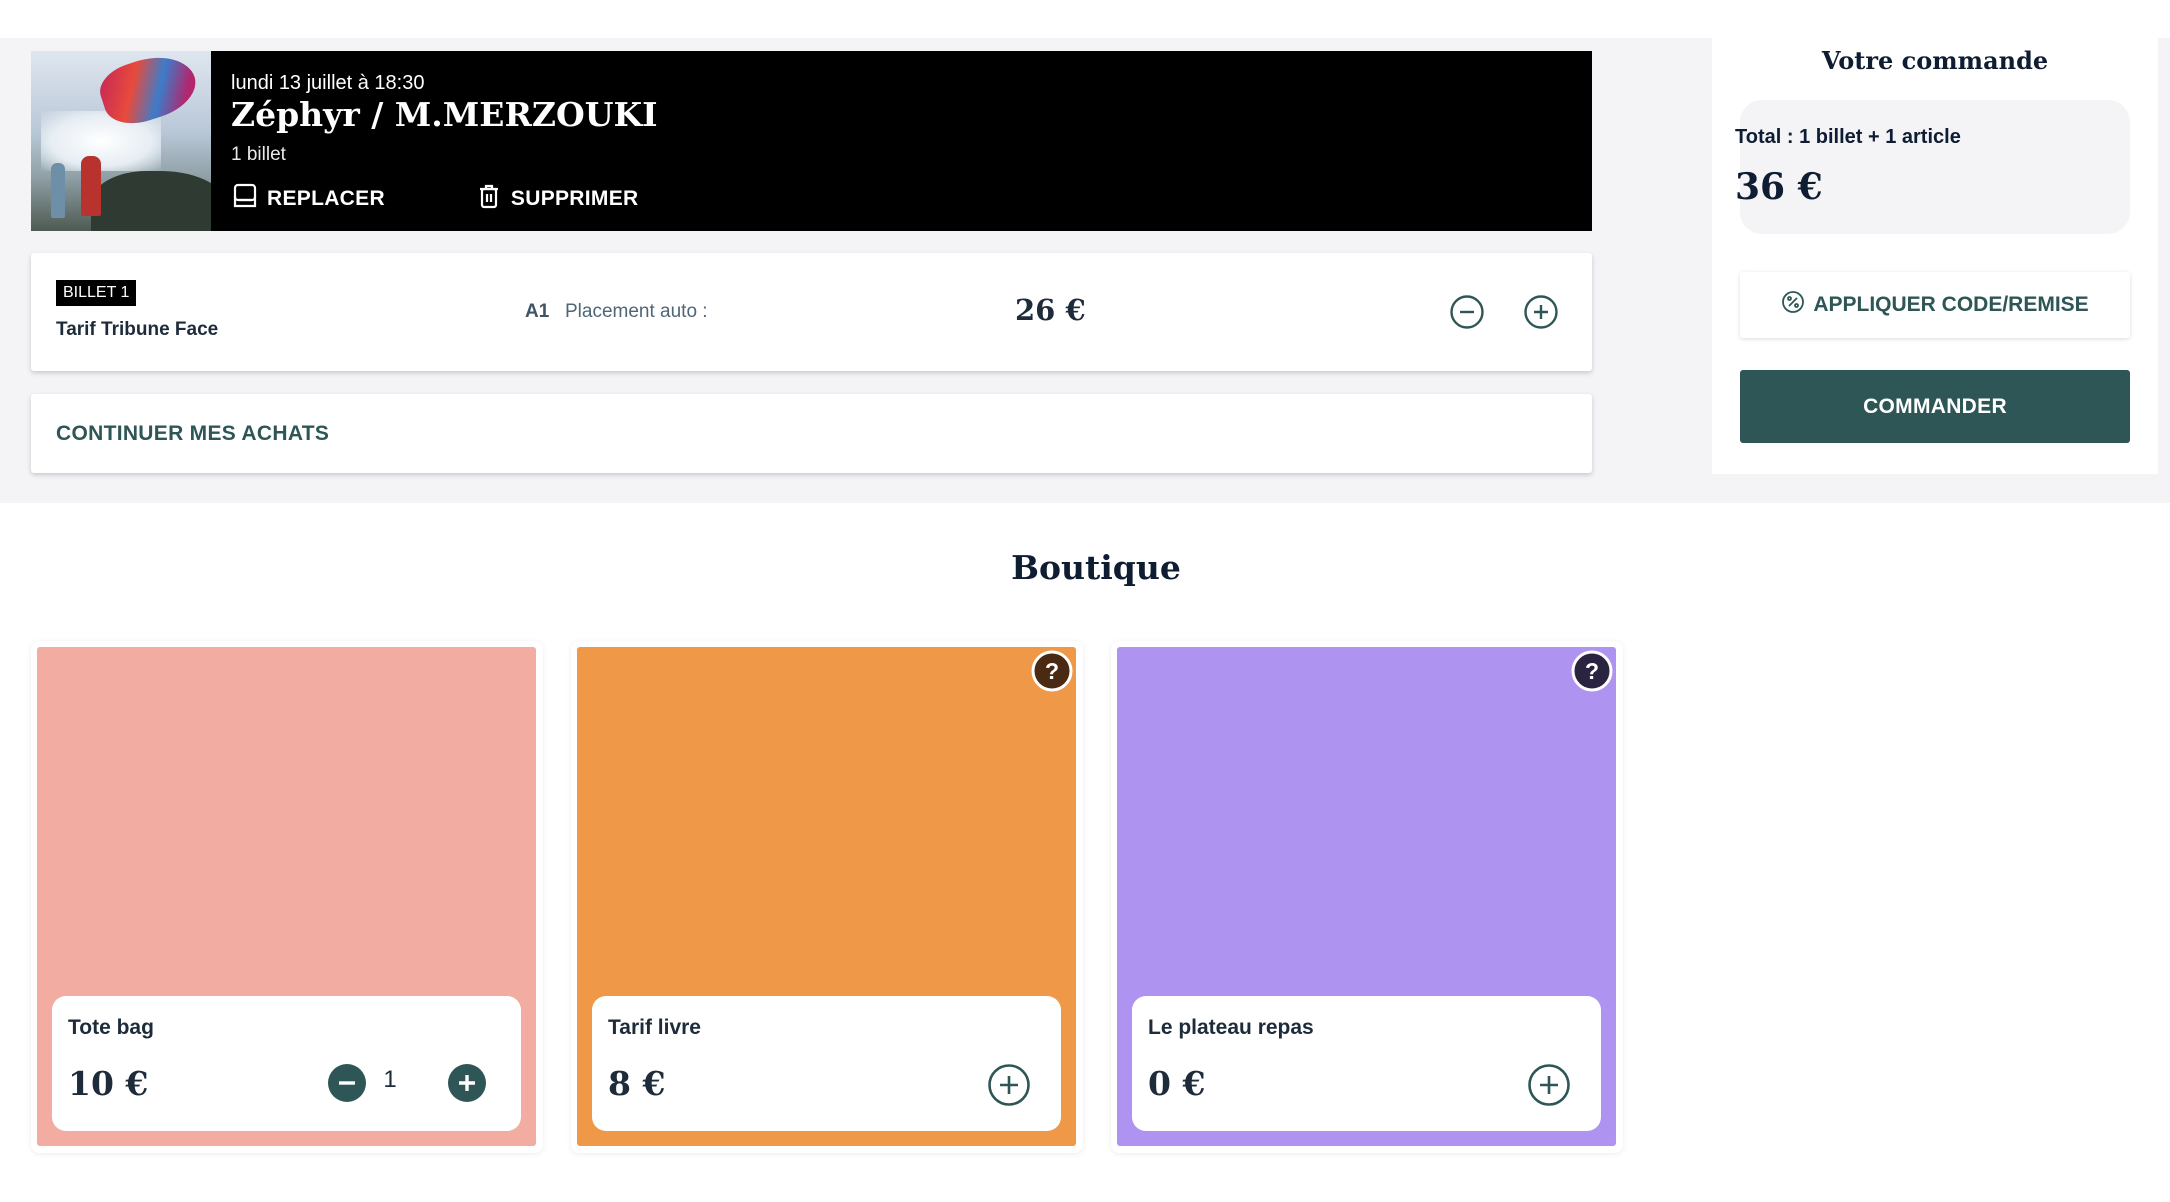  I want to click on product-name: Le plateau repas, so click(1231, 1027).